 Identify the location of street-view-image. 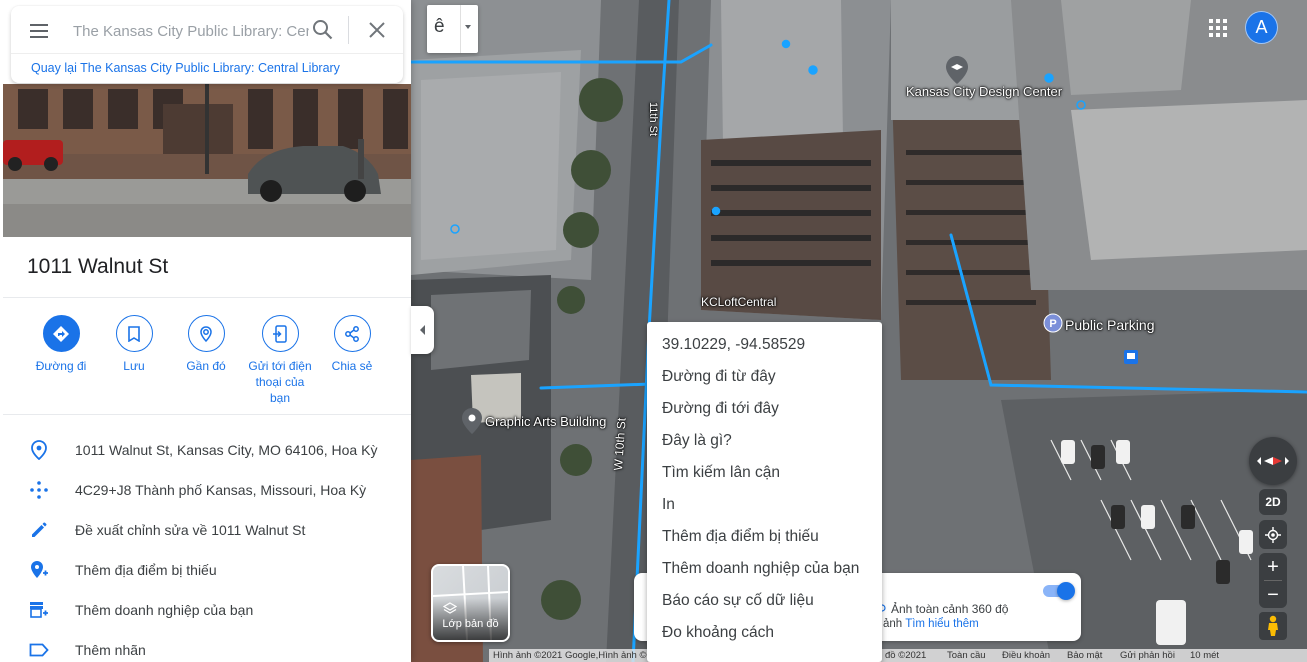
(207, 160).